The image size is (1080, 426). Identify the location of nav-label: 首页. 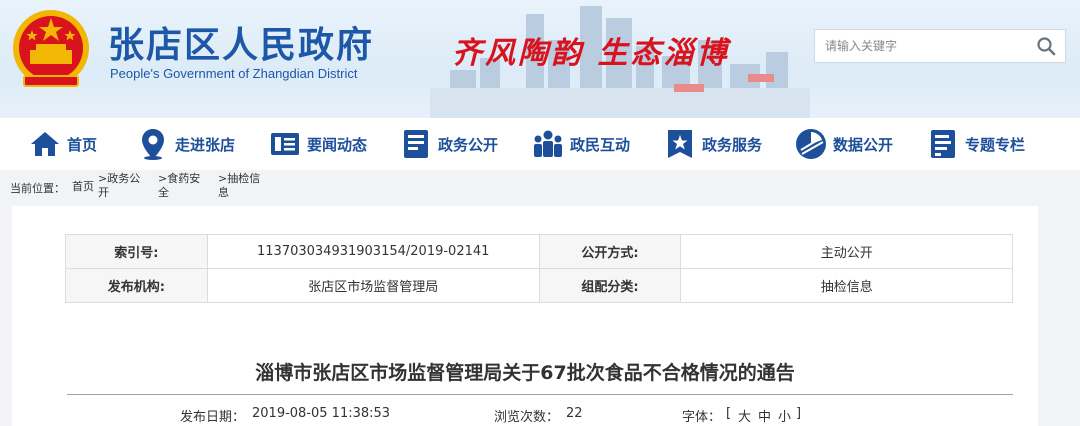
(82, 144).